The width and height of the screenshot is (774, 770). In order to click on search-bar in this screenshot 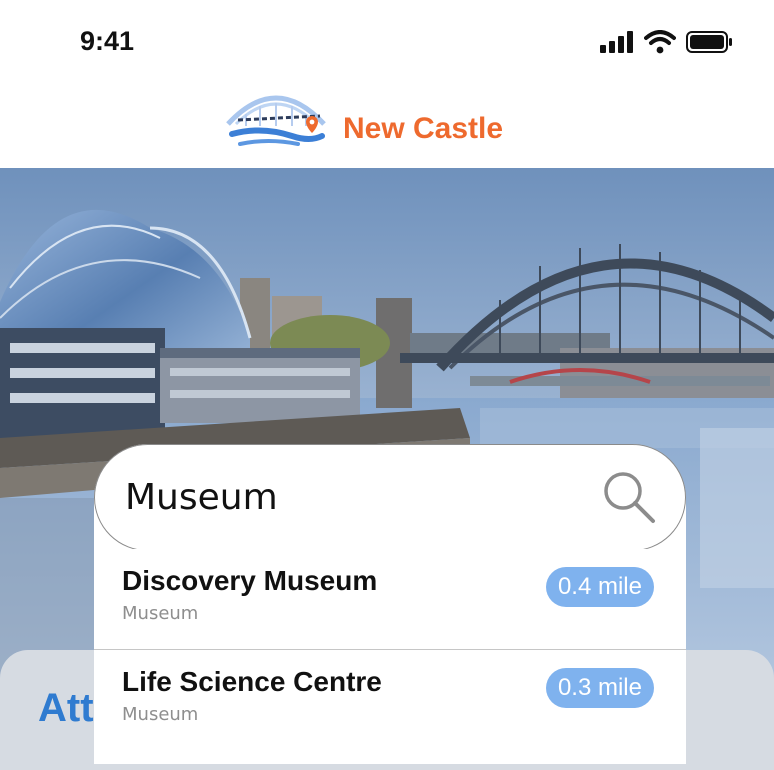, I will do `click(390, 497)`.